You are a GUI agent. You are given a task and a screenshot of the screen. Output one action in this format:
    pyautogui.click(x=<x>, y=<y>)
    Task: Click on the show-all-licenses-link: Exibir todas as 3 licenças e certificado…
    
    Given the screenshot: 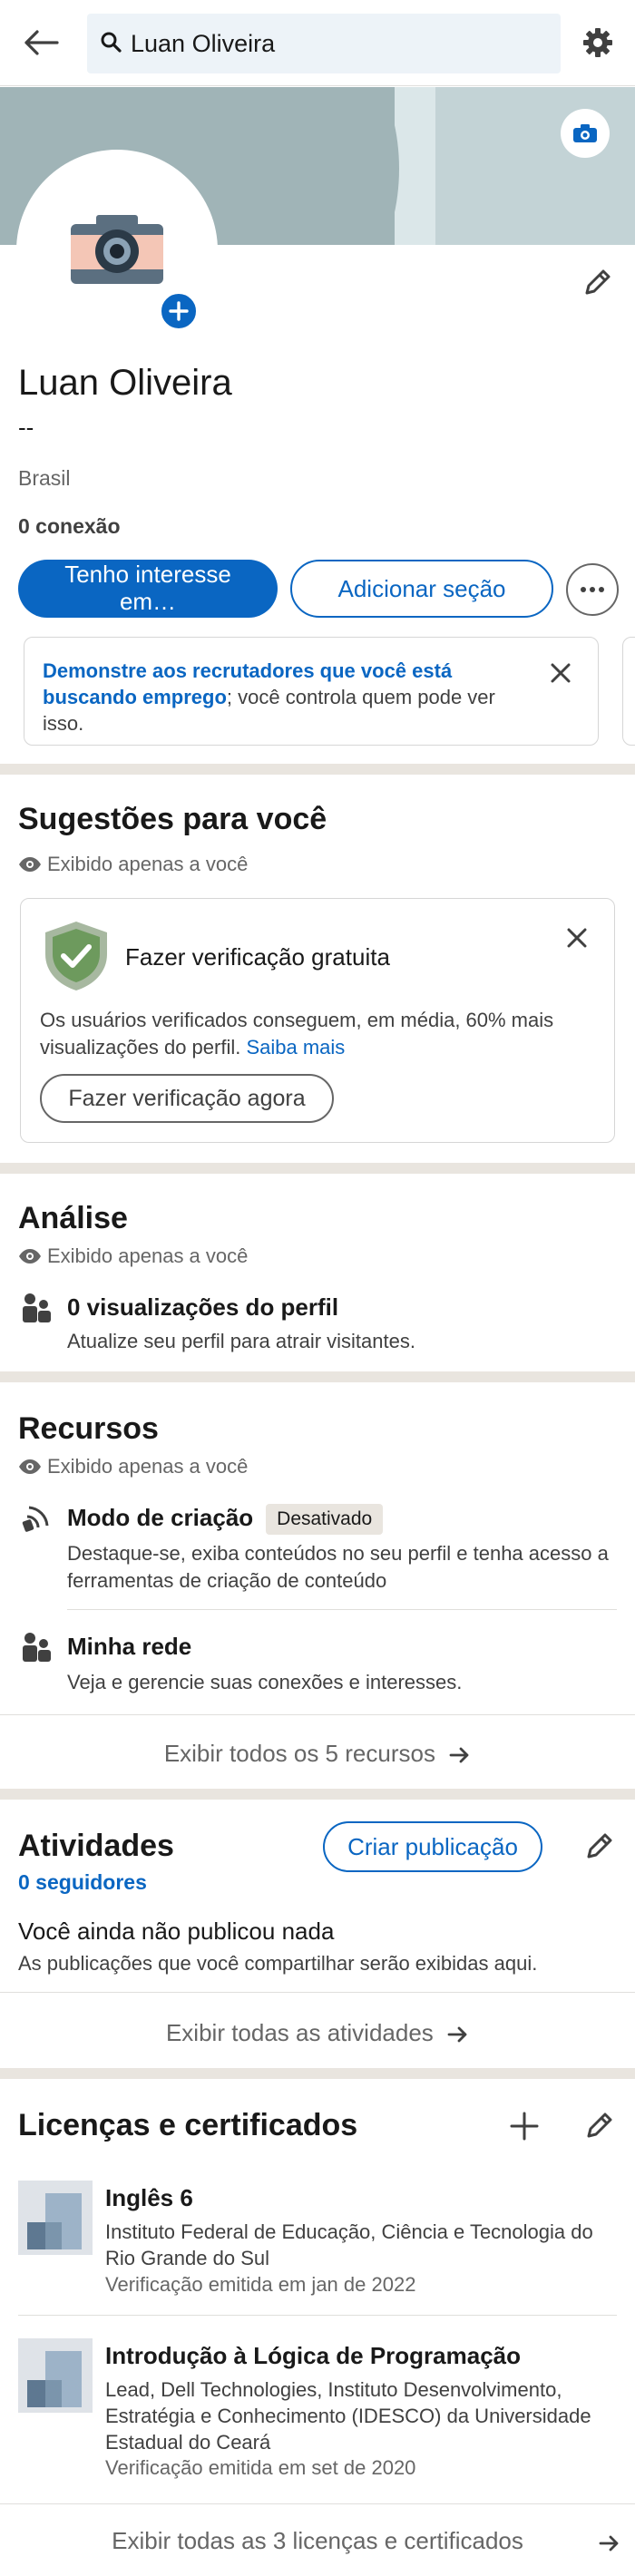 What is the action you would take?
    pyautogui.click(x=317, y=2541)
    